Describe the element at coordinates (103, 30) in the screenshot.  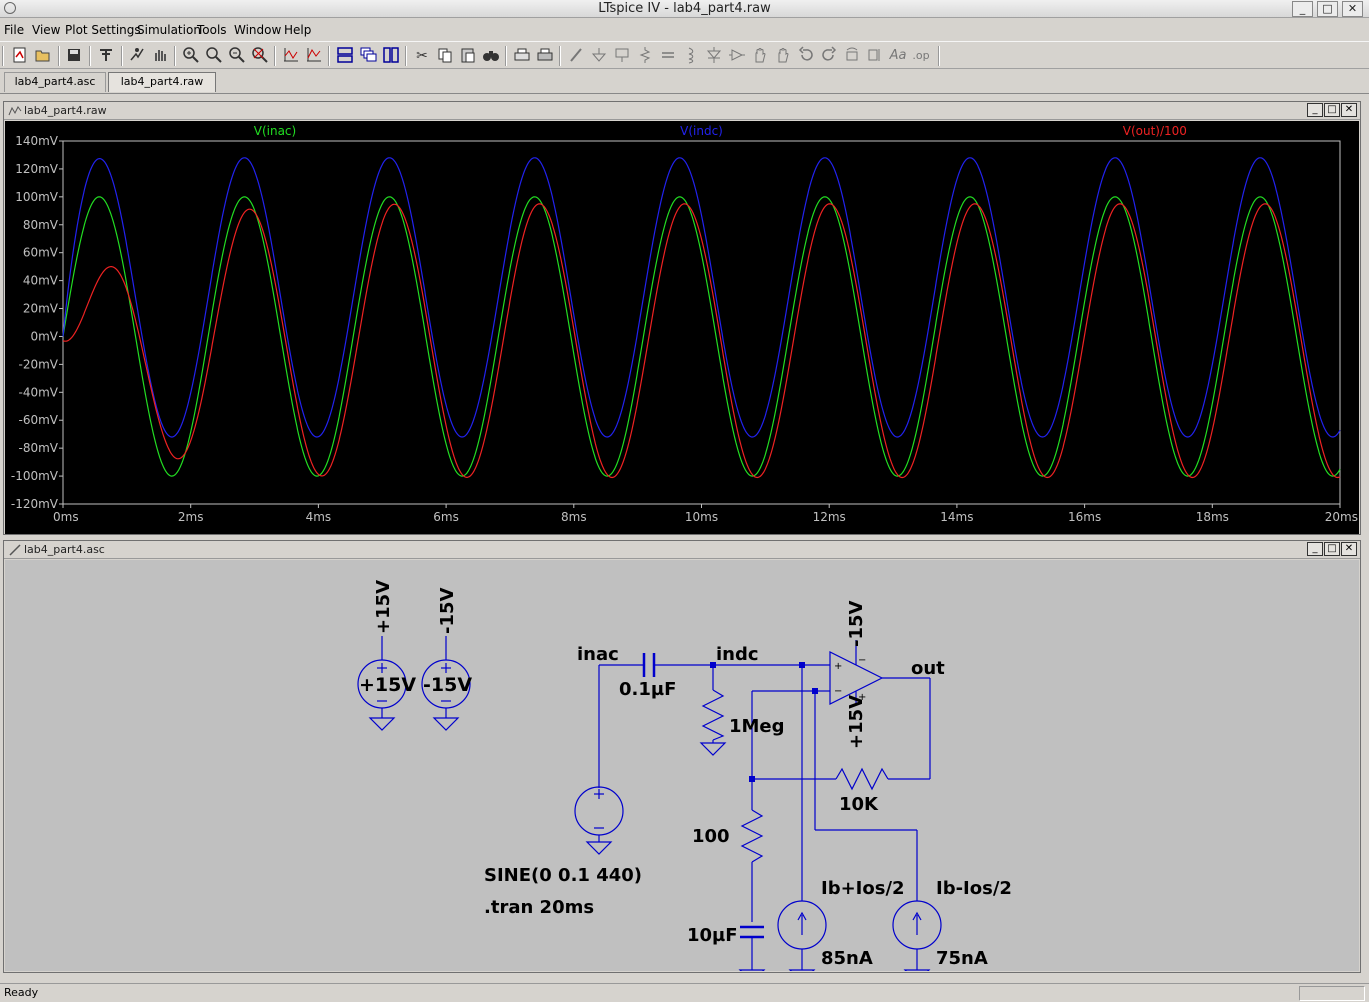
I see `menu-plot-settings: Plot Settings` at that location.